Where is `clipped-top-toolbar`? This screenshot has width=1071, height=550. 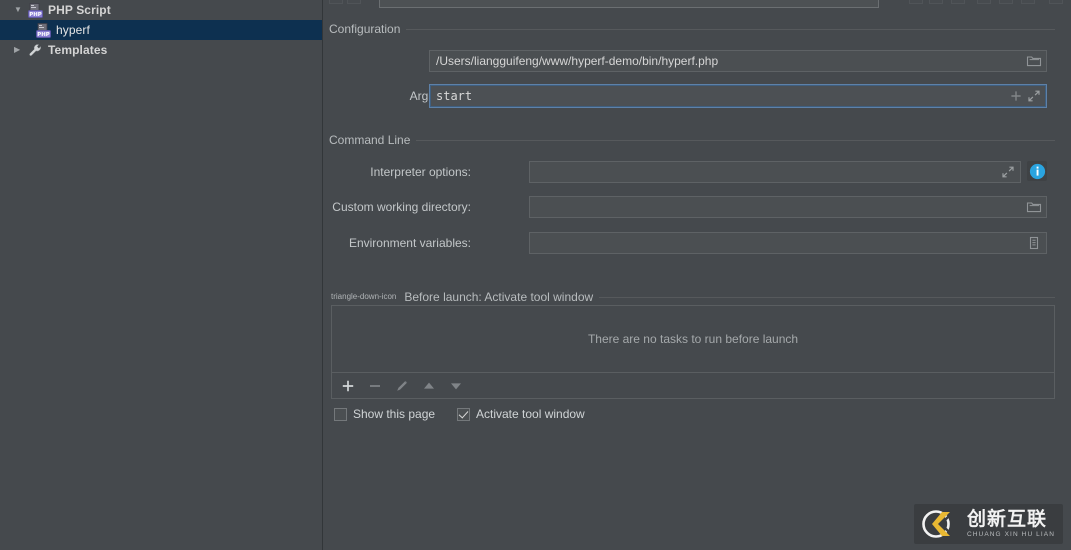 clipped-top-toolbar is located at coordinates (697, 5).